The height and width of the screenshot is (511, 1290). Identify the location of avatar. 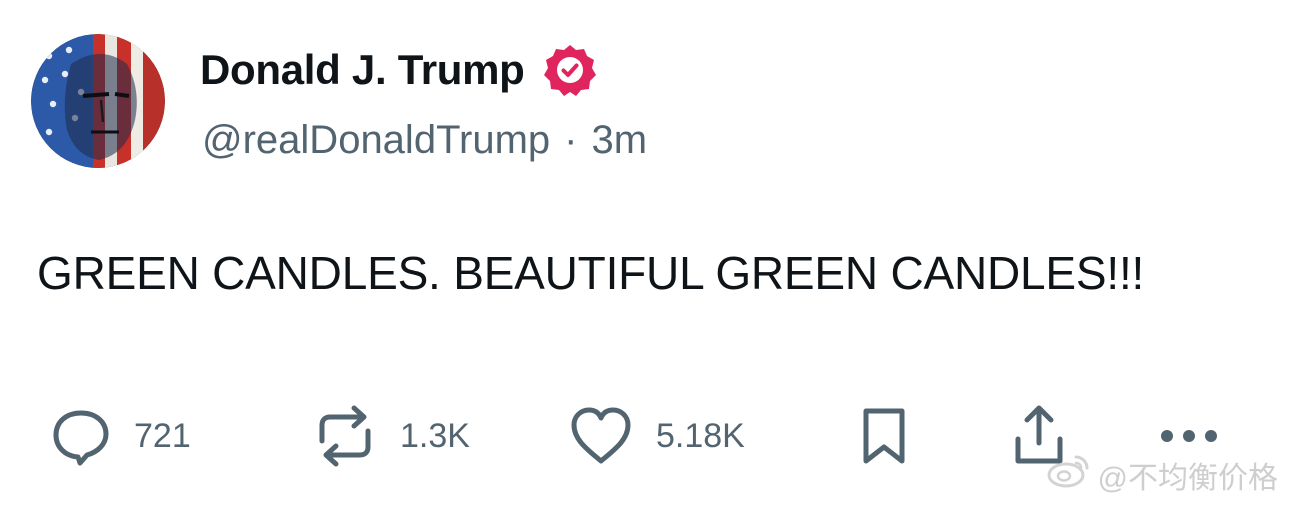
(98, 101).